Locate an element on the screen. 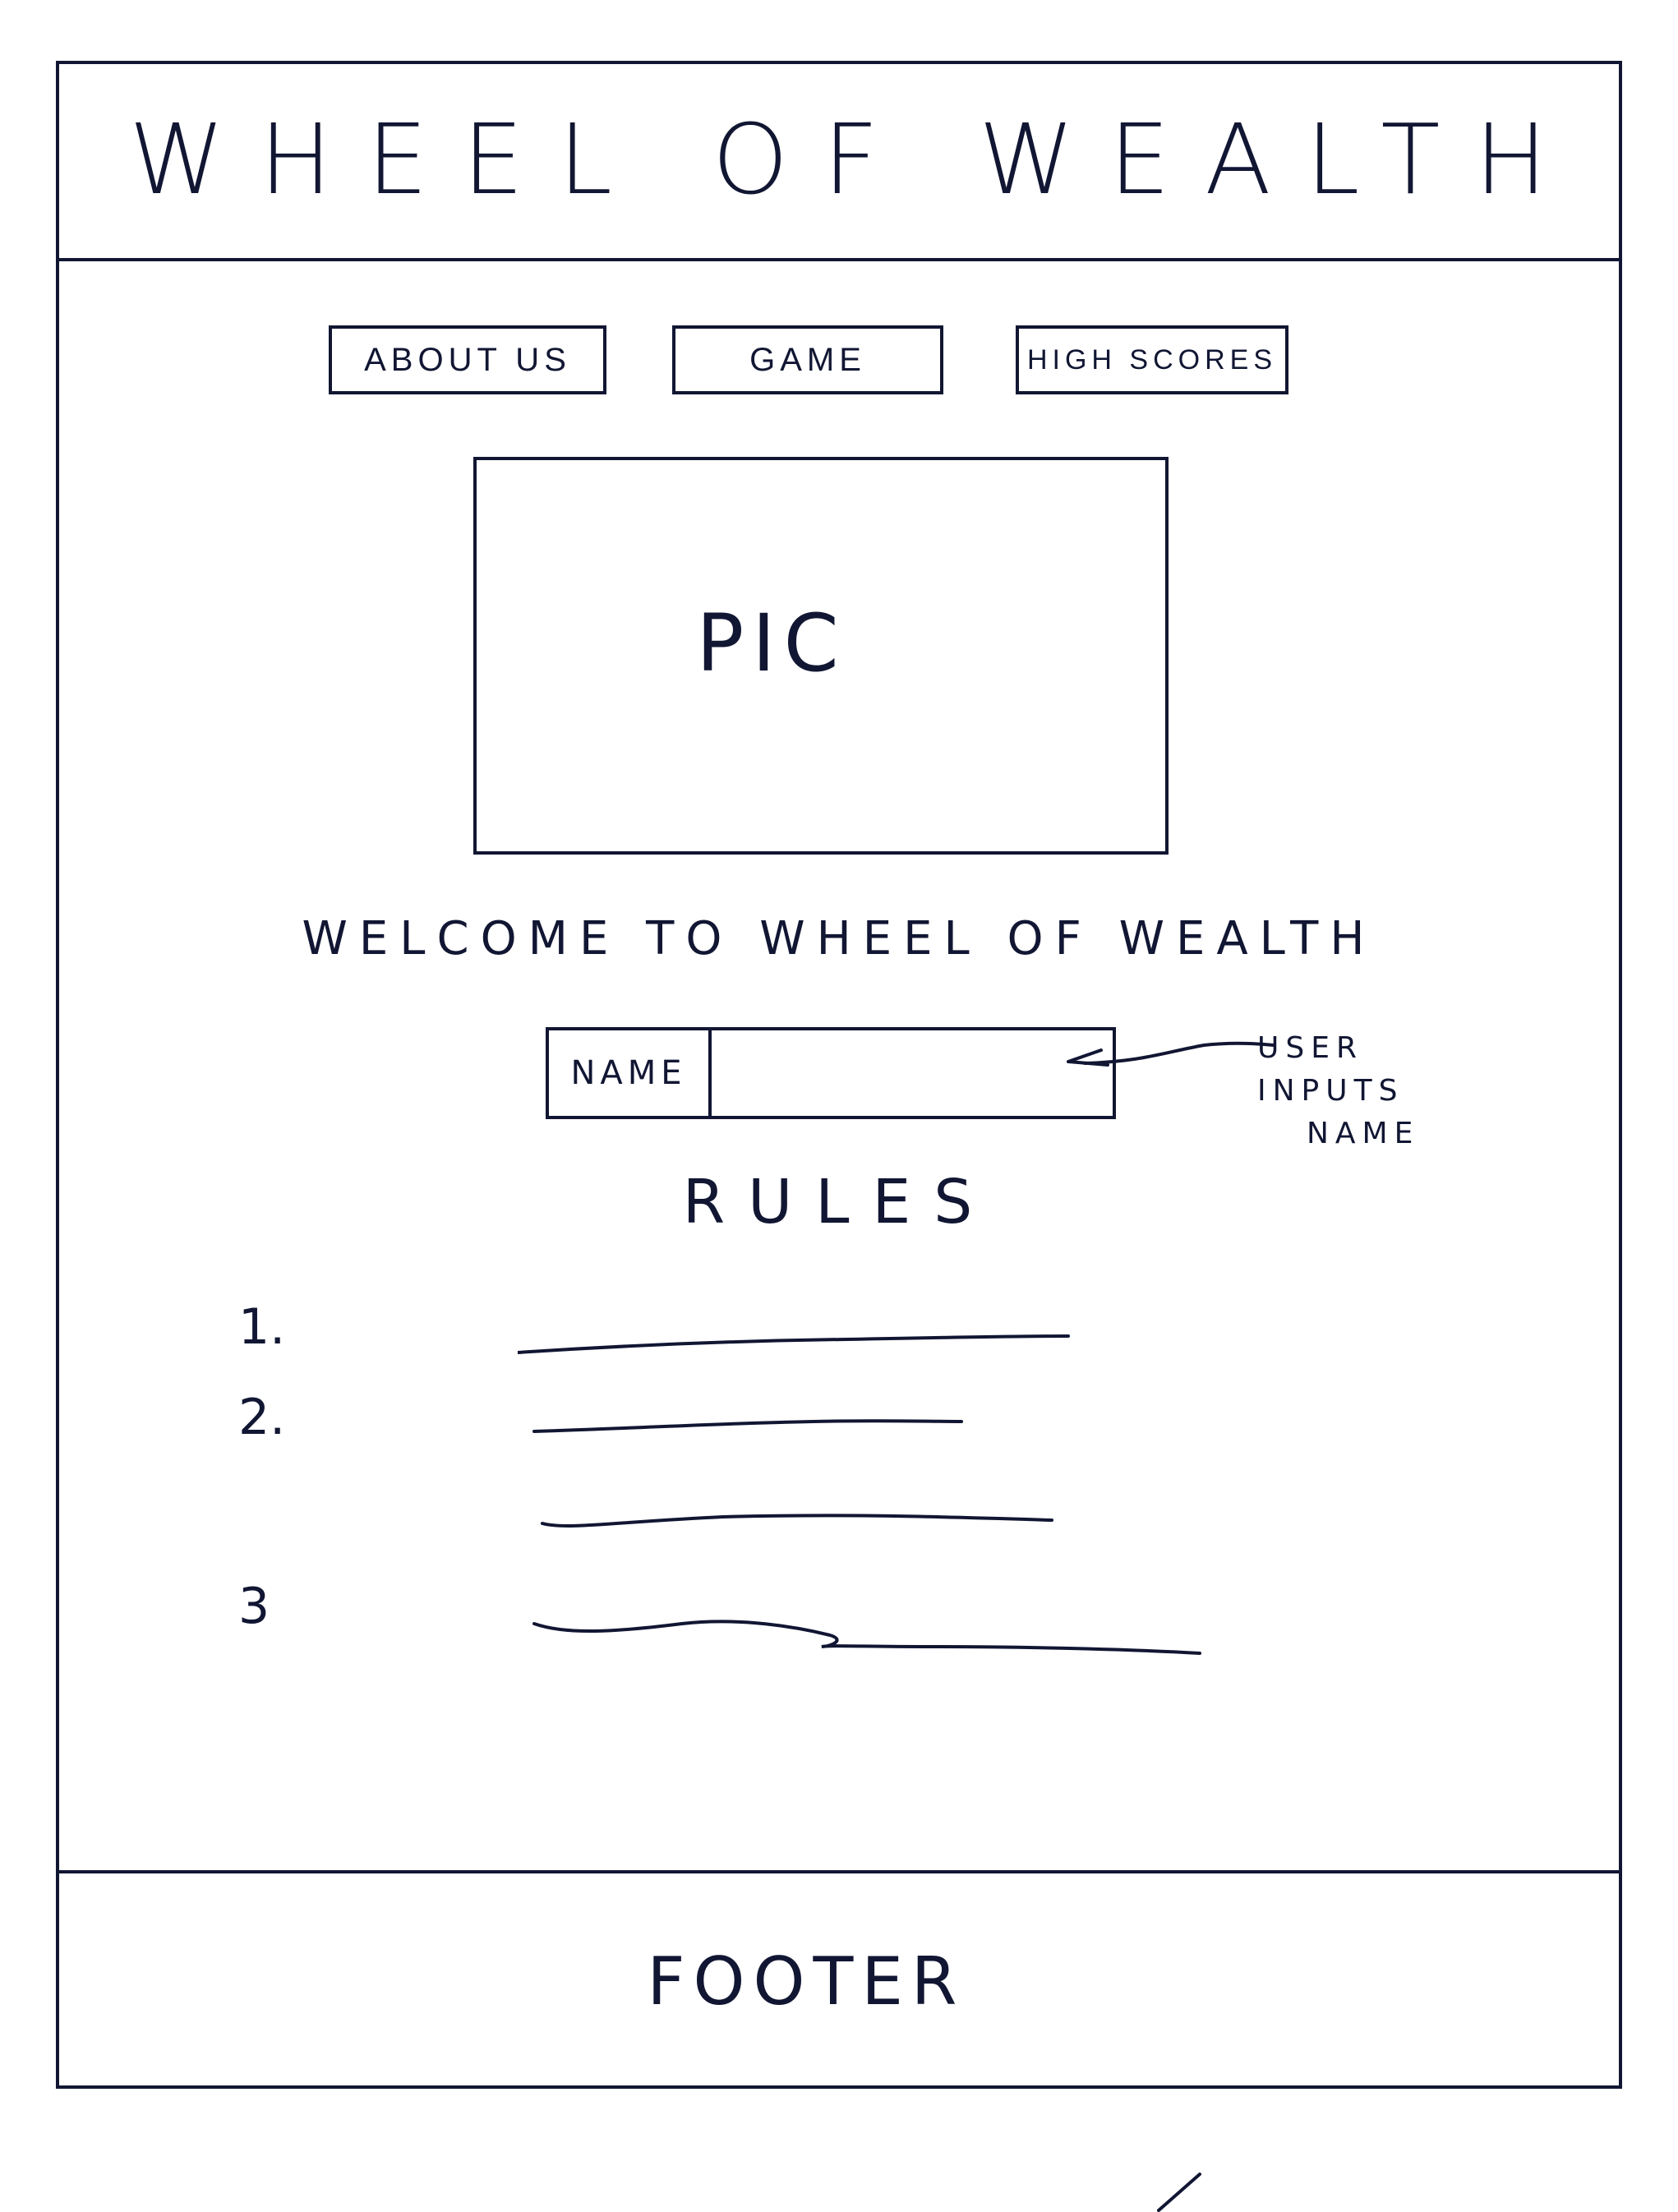  footer-text: FOOTER is located at coordinates (806, 1981).